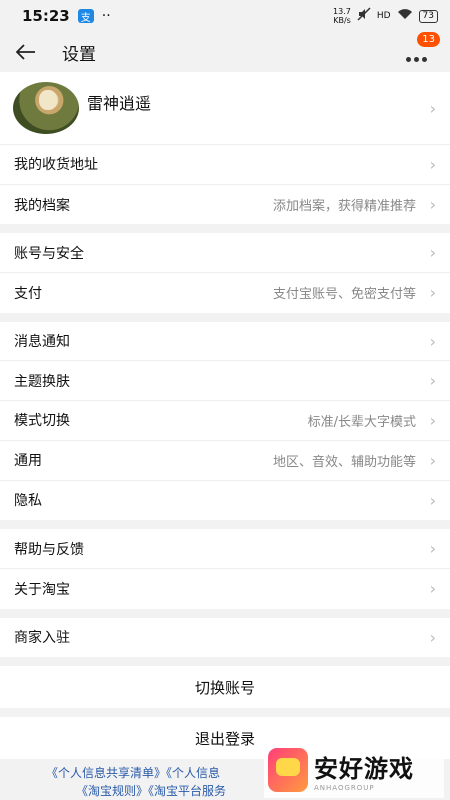  Describe the element at coordinates (225, 549) in the screenshot. I see `settings-item-help-feedback: 帮助与反馈 ›` at that location.